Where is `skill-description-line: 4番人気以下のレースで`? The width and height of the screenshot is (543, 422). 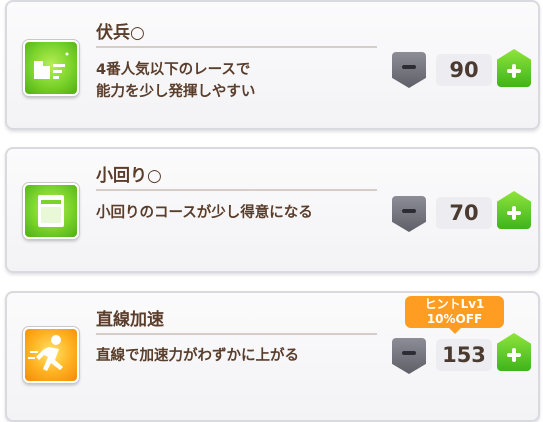 skill-description-line: 4番人気以下のレースで is located at coordinates (173, 70).